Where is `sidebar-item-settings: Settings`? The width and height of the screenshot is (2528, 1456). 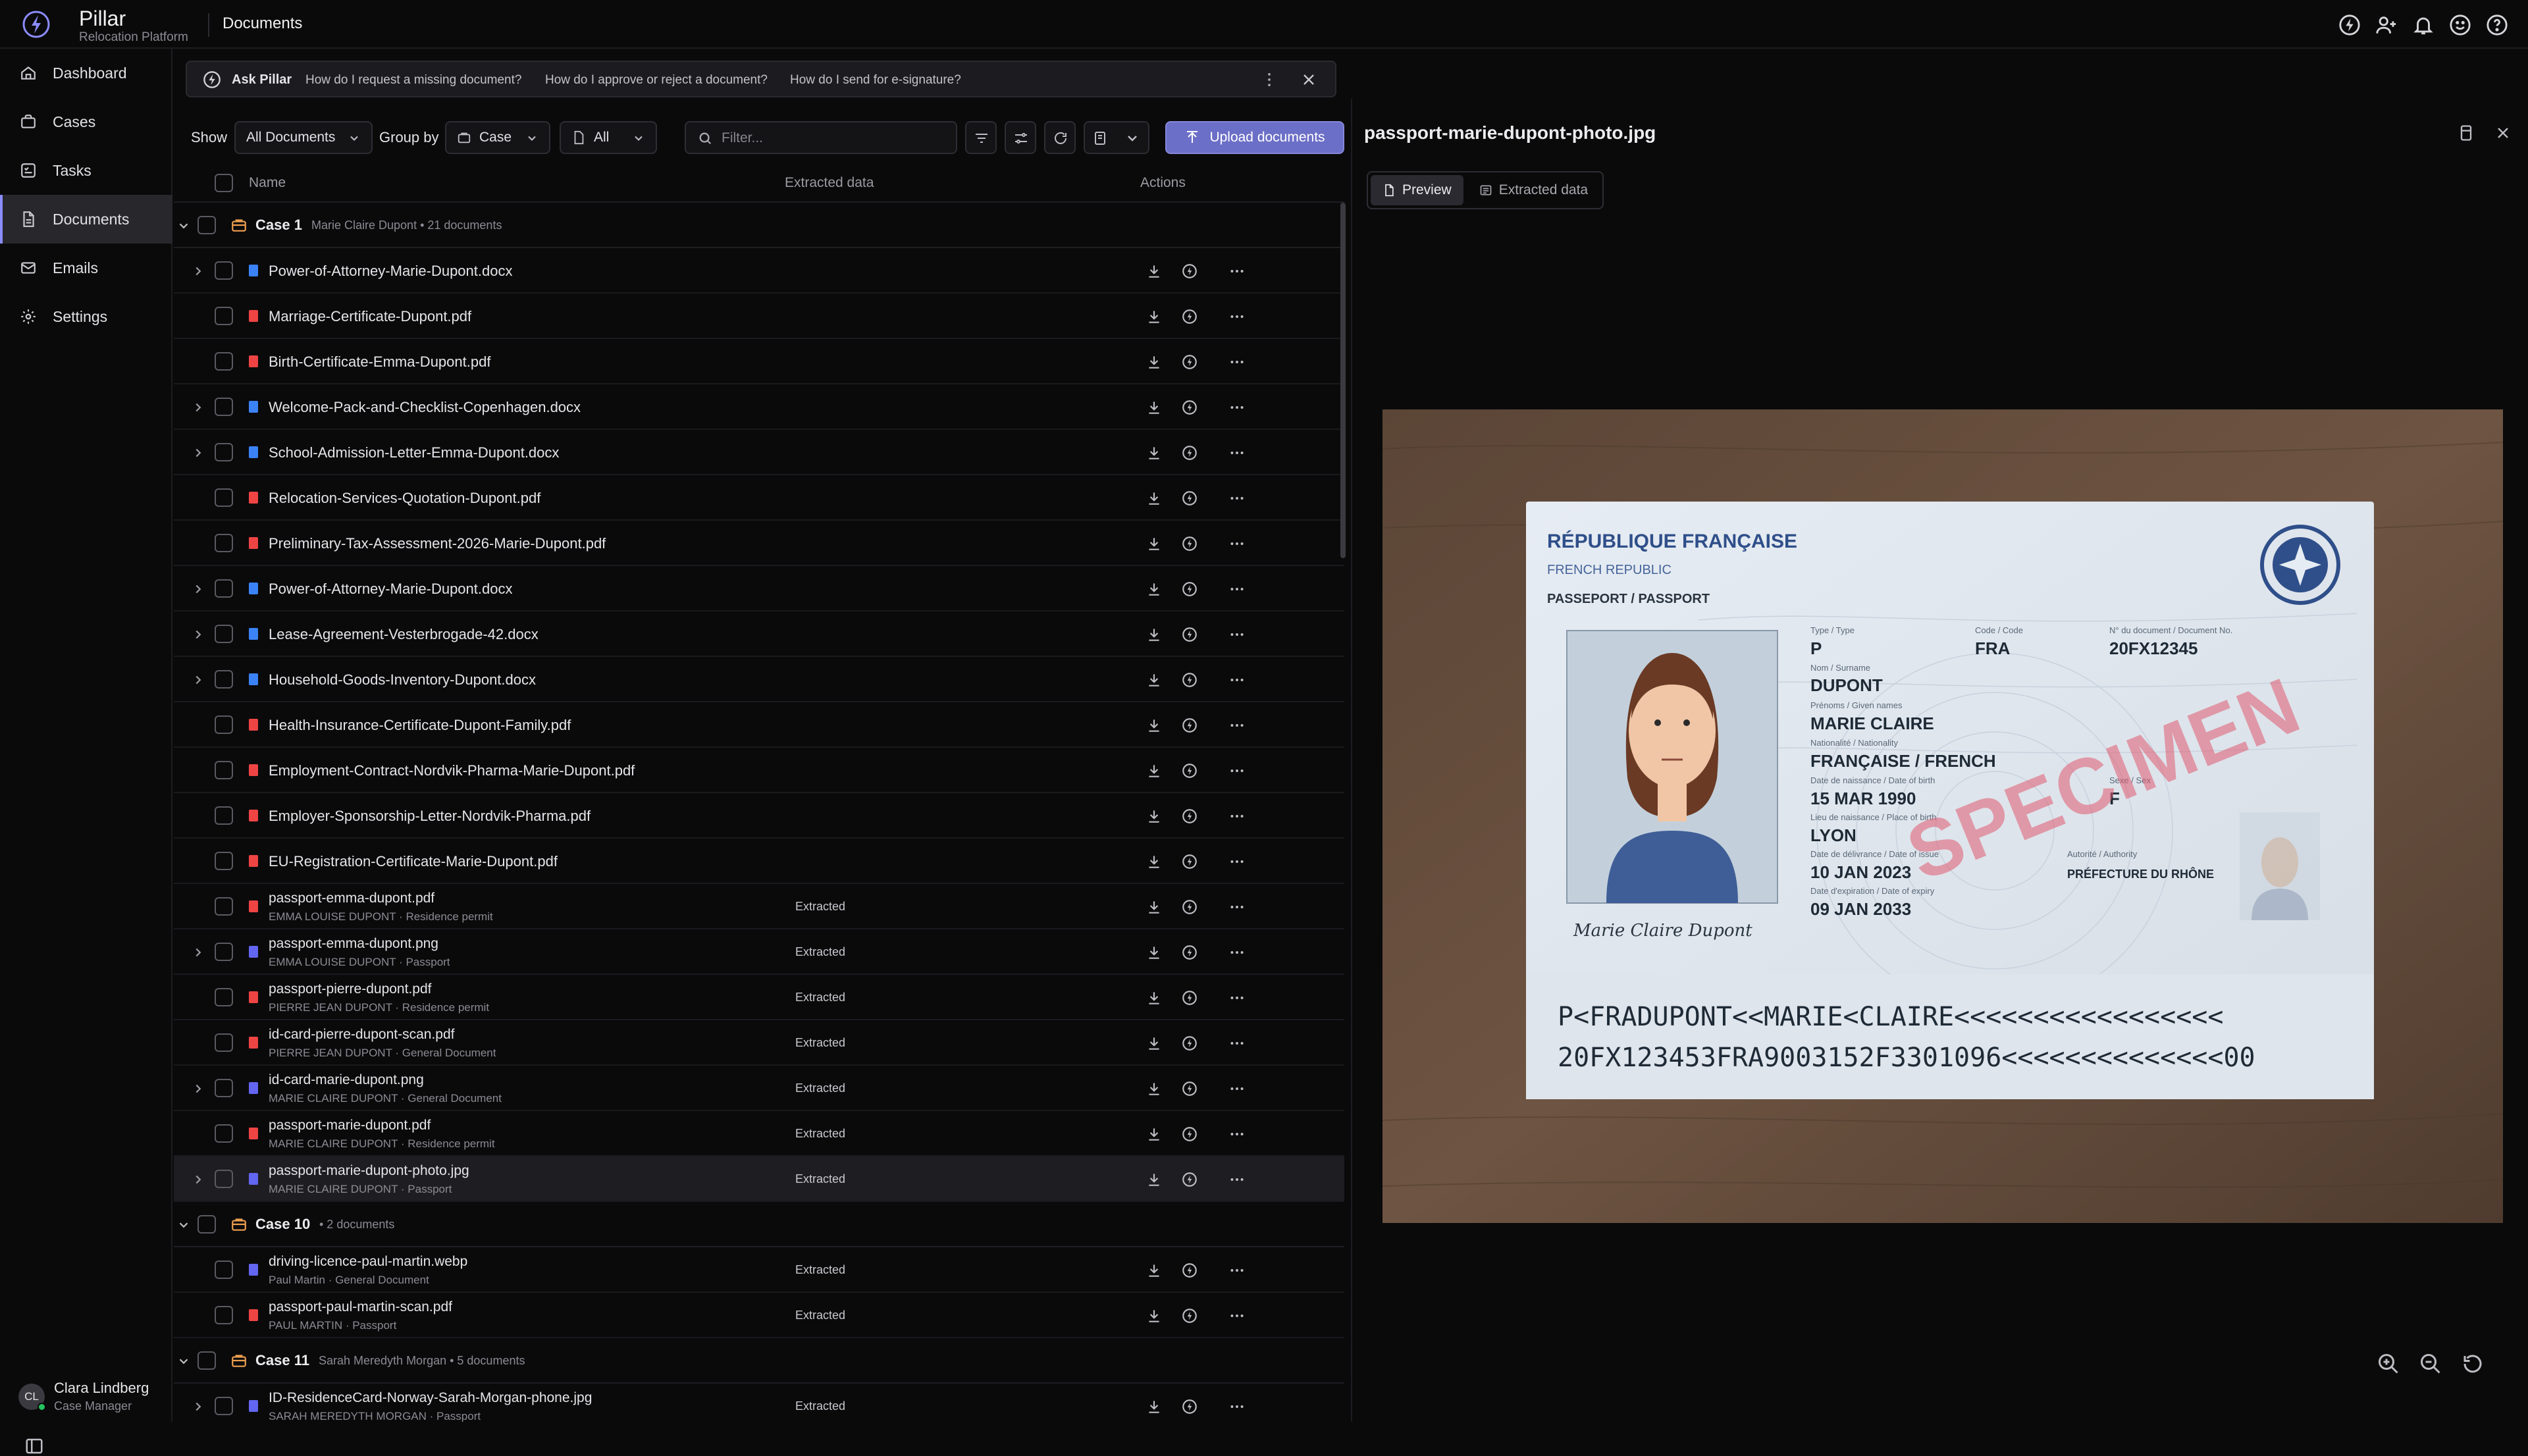 sidebar-item-settings: Settings is located at coordinates (86, 316).